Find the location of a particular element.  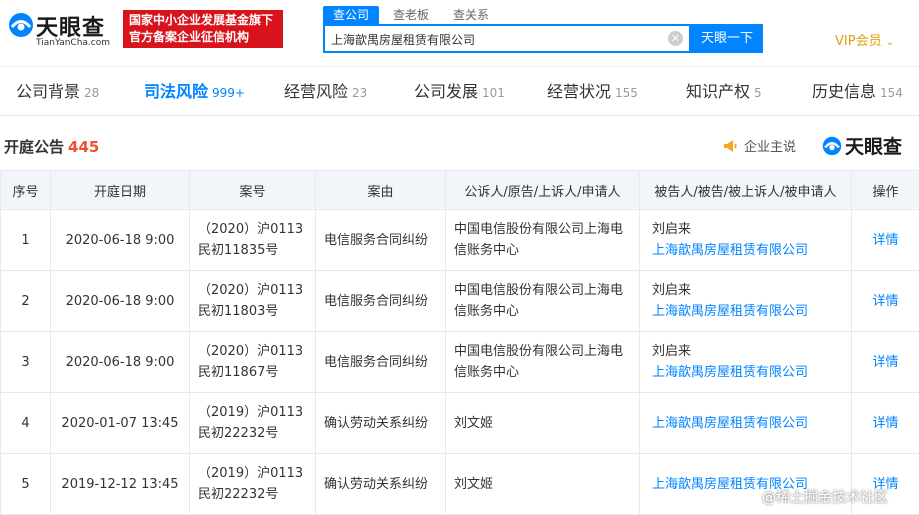

brand-text: 天眼查 is located at coordinates (874, 147).